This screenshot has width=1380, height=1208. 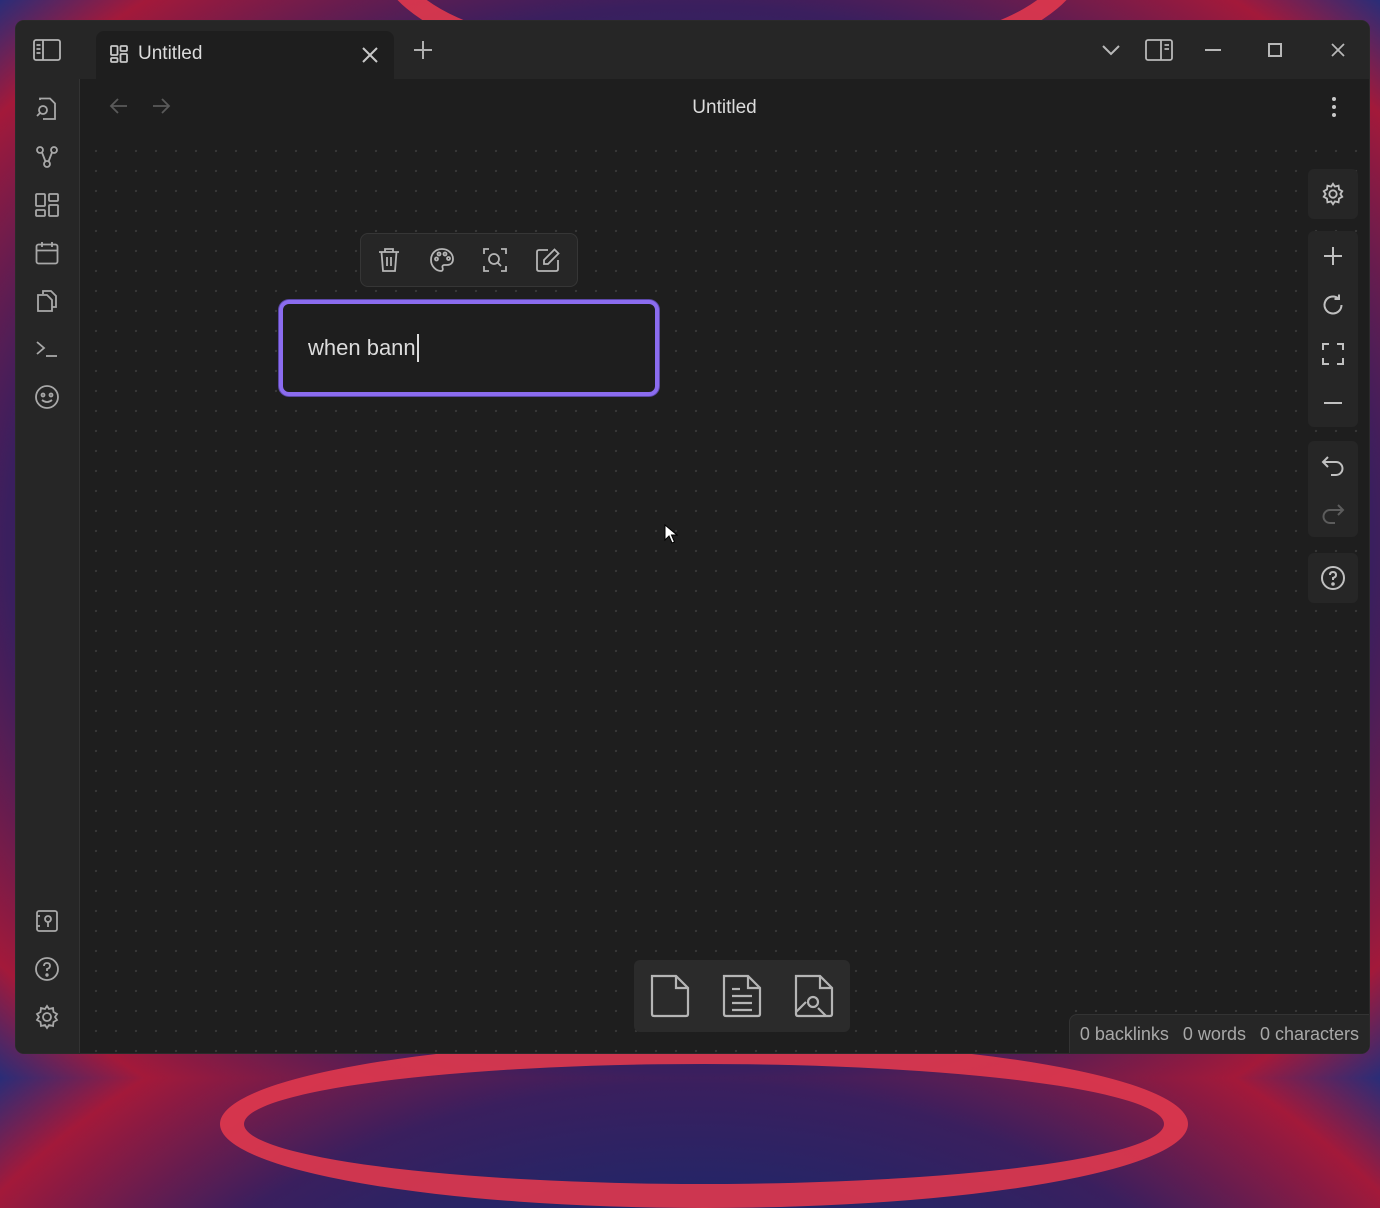 I want to click on command-palette-icon, so click(x=47, y=349).